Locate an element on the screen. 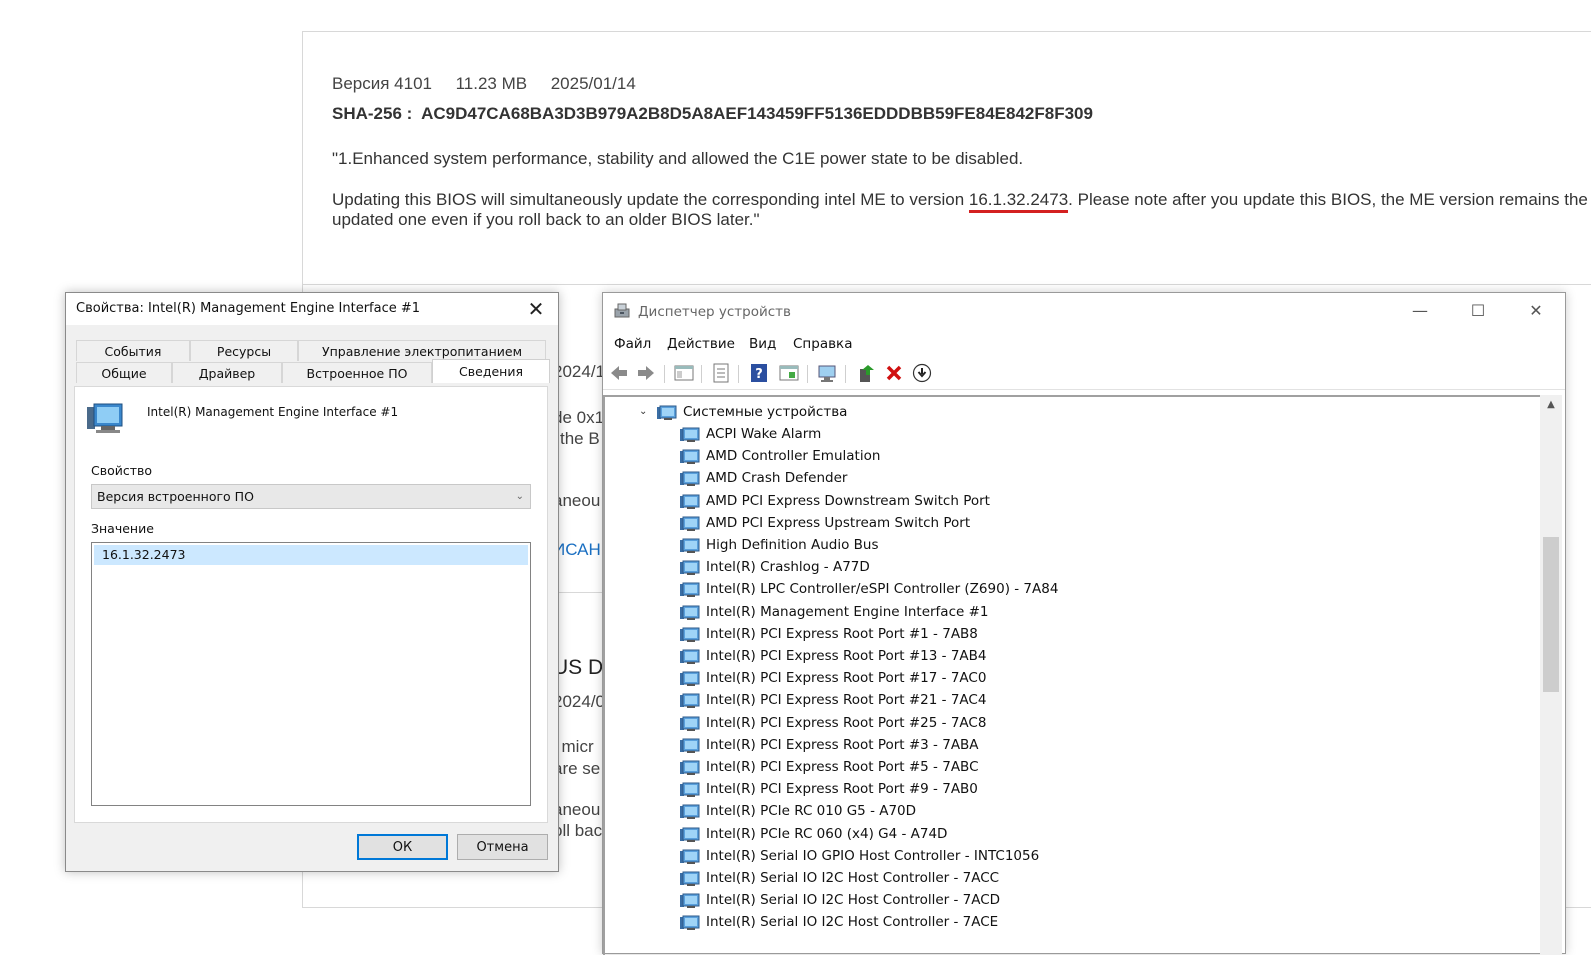 The width and height of the screenshot is (1591, 955). device-manager-icon is located at coordinates (622, 310).